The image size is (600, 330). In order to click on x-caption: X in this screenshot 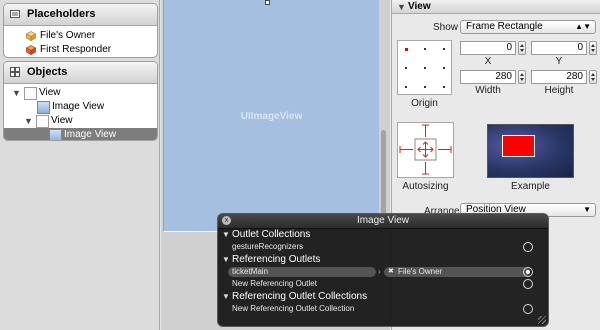, I will do `click(488, 61)`.